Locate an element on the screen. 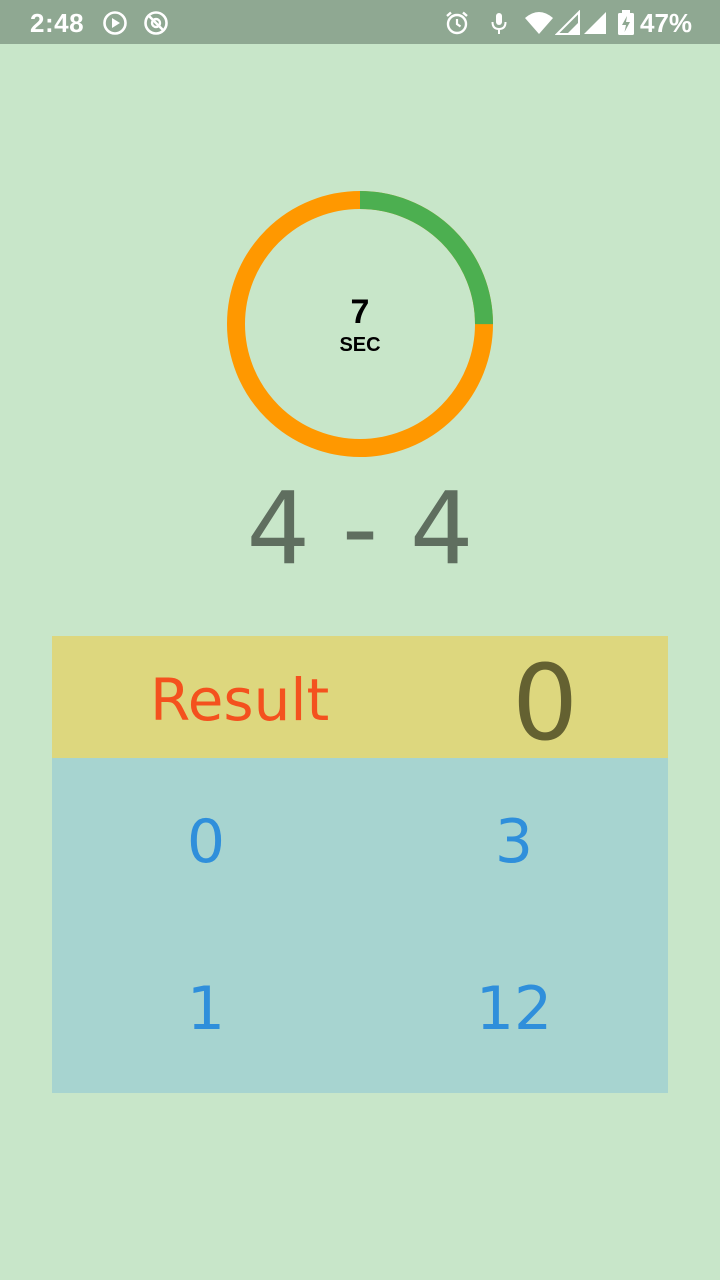  battery-percent: 47% is located at coordinates (666, 23).